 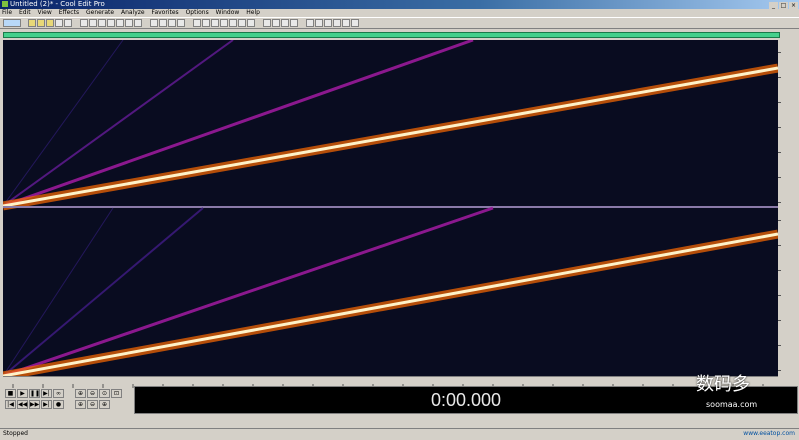 I want to click on toolbar, so click(x=399, y=23).